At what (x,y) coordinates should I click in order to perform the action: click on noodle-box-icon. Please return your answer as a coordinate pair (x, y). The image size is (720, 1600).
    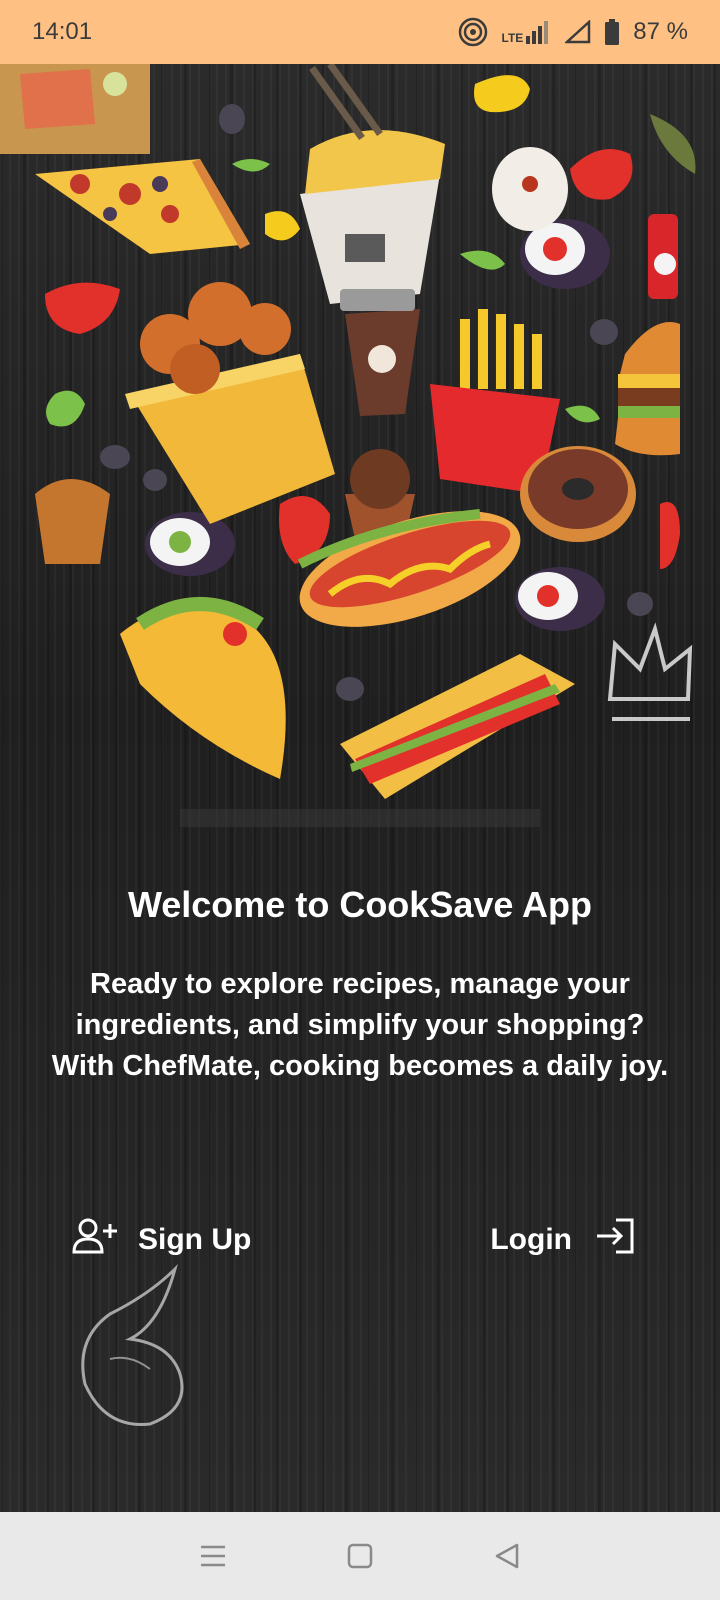
    Looking at the image, I should click on (372, 184).